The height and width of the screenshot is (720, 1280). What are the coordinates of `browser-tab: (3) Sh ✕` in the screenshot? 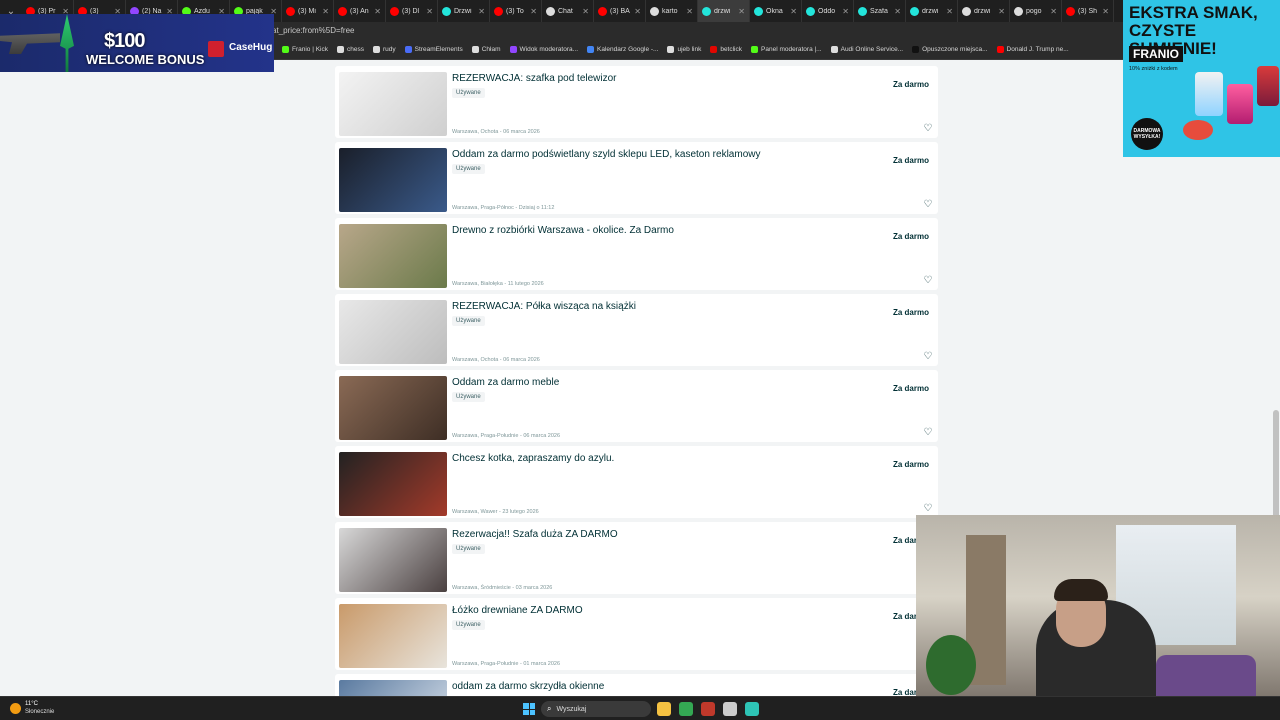 It's located at (1088, 11).